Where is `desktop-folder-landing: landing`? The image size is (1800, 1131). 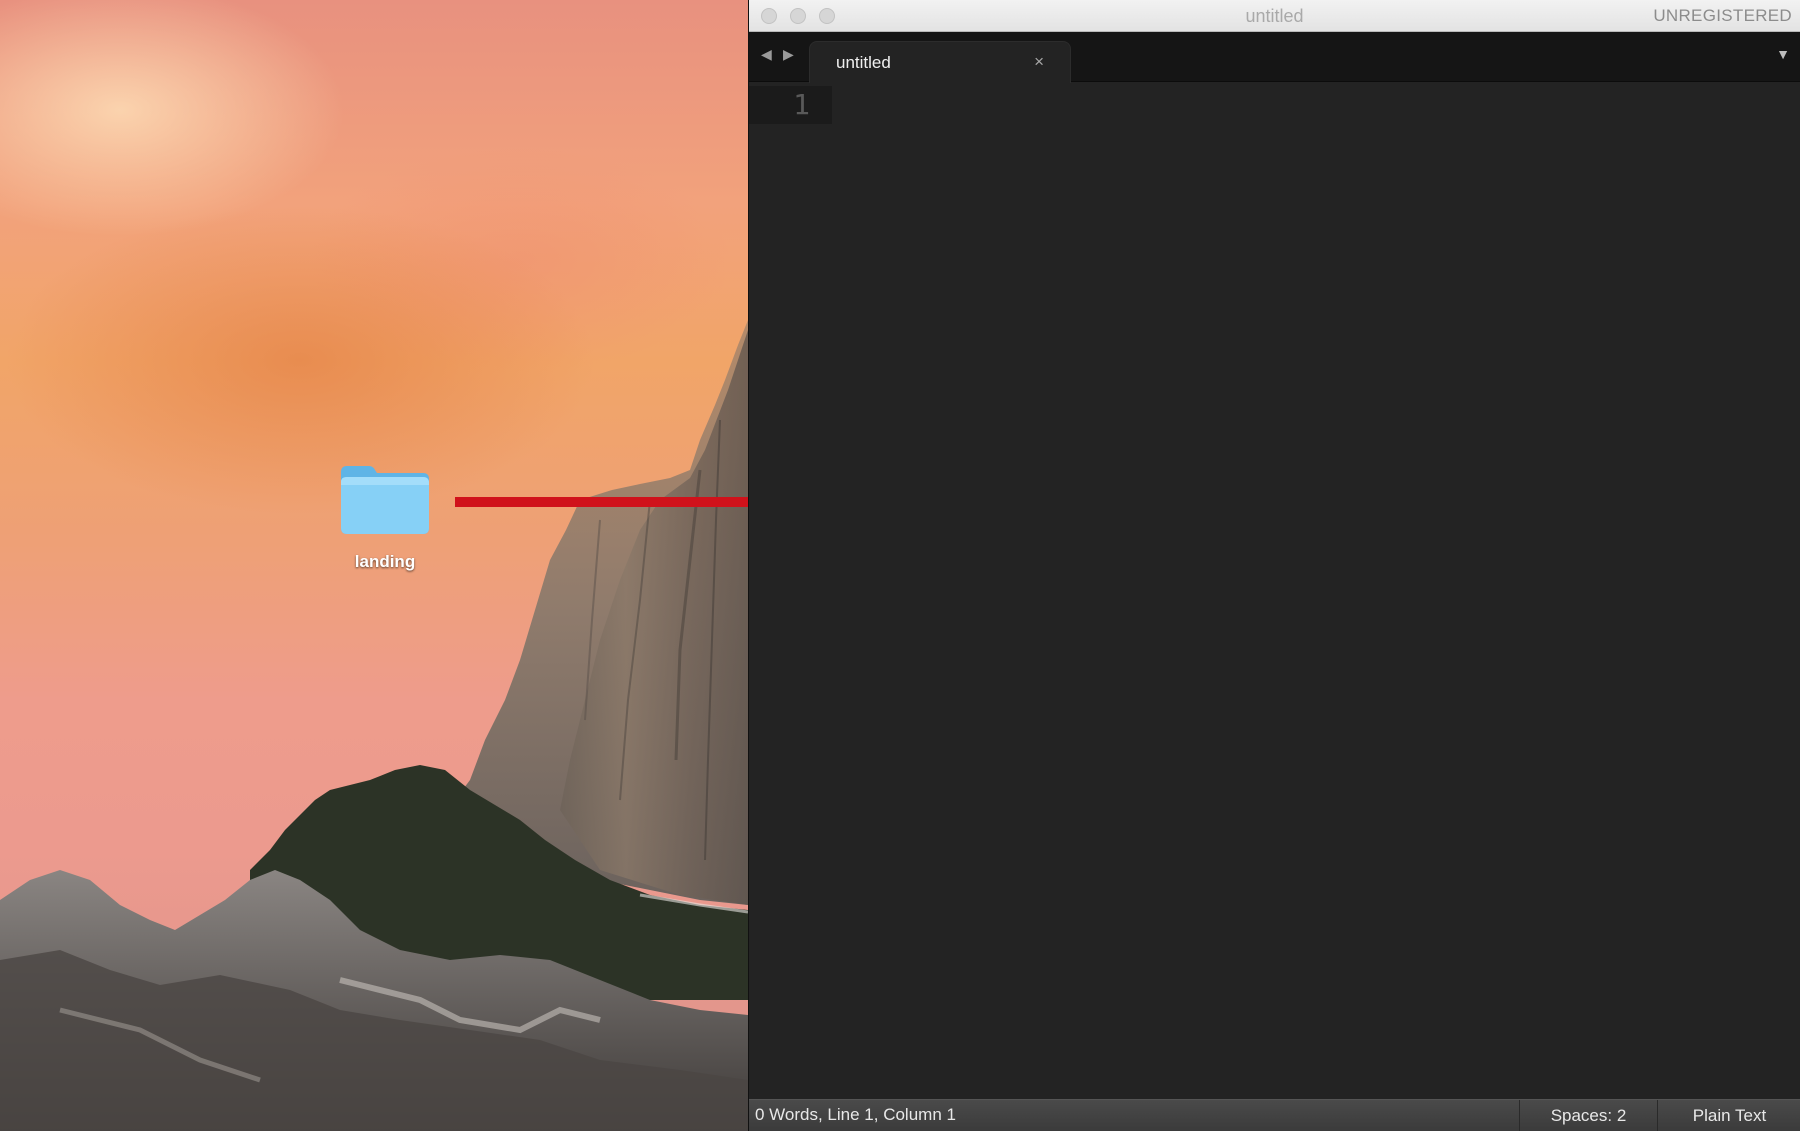
desktop-folder-landing: landing is located at coordinates (385, 517).